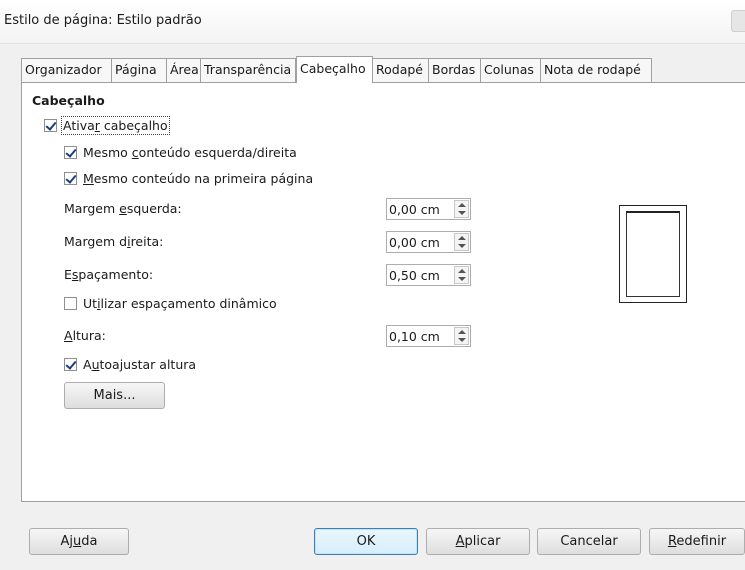 The image size is (745, 570). I want to click on left-margin-spinbox: 0,00 cm, so click(428, 209).